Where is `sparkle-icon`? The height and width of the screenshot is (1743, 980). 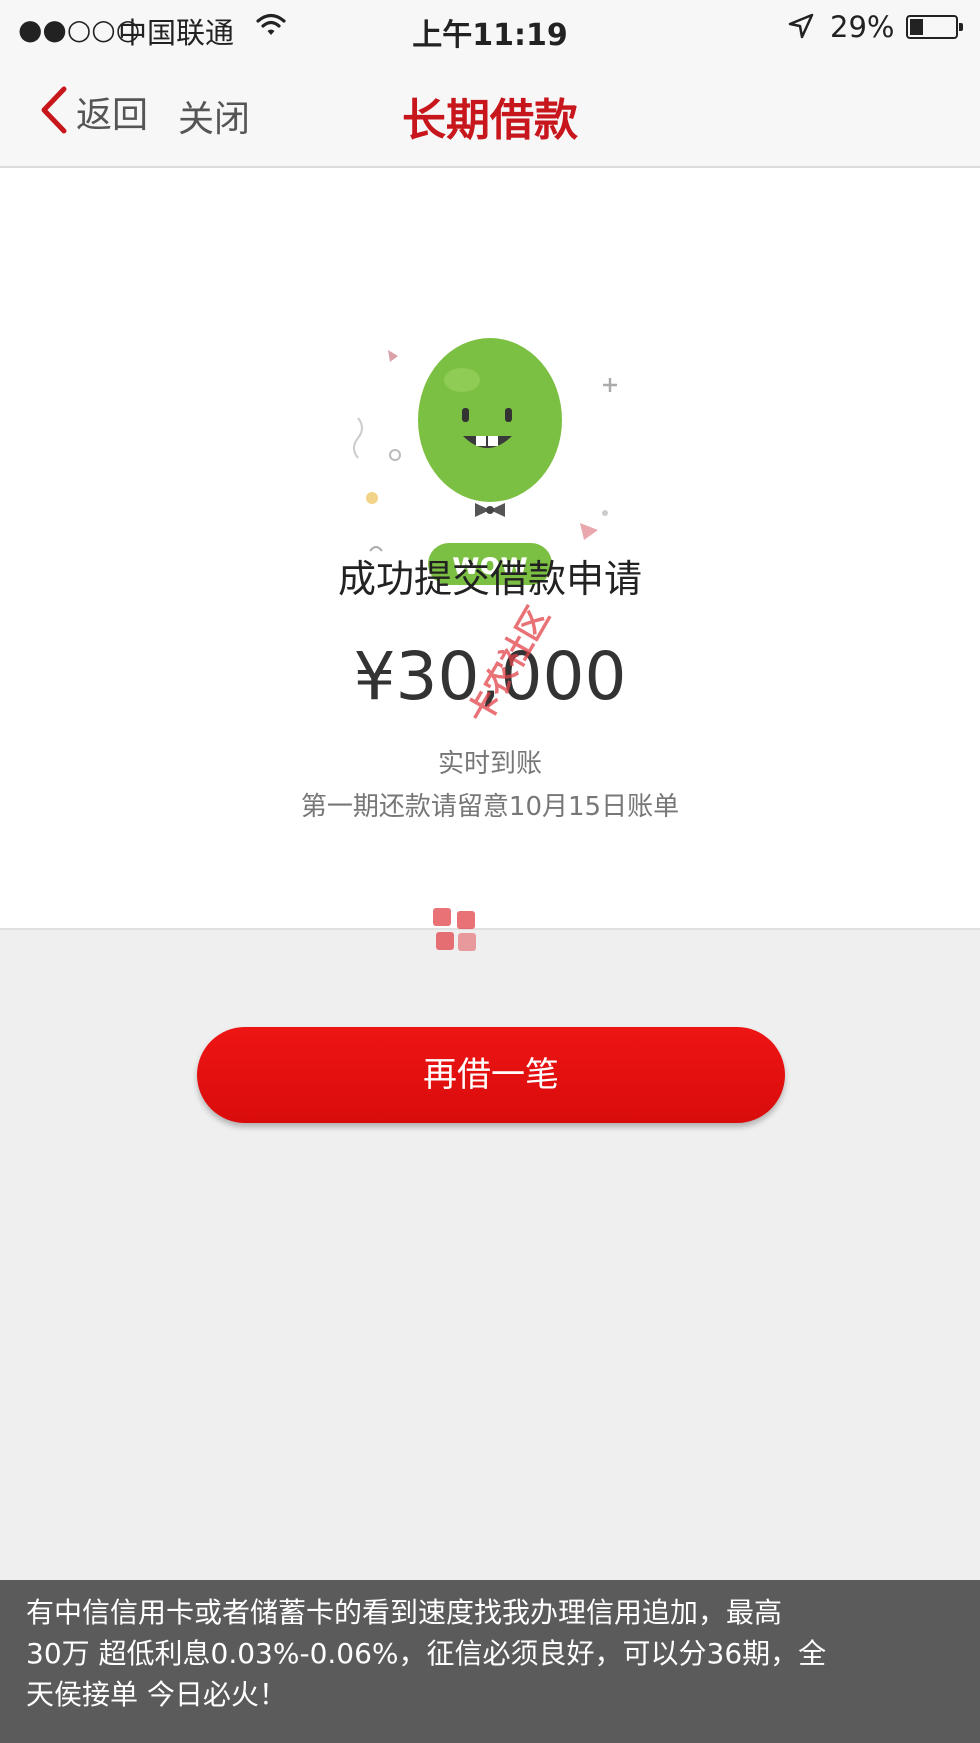 sparkle-icon is located at coordinates (610, 385).